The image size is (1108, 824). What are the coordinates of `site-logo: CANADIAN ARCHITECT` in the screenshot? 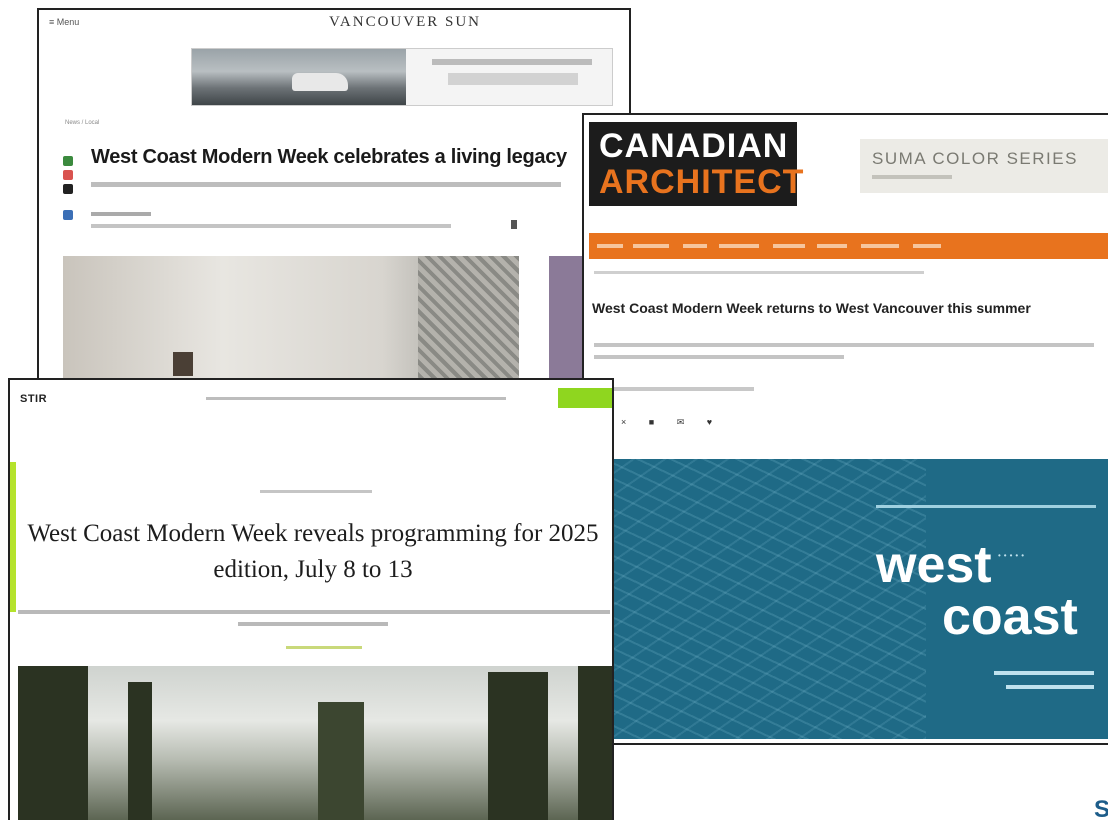 It's located at (696, 164).